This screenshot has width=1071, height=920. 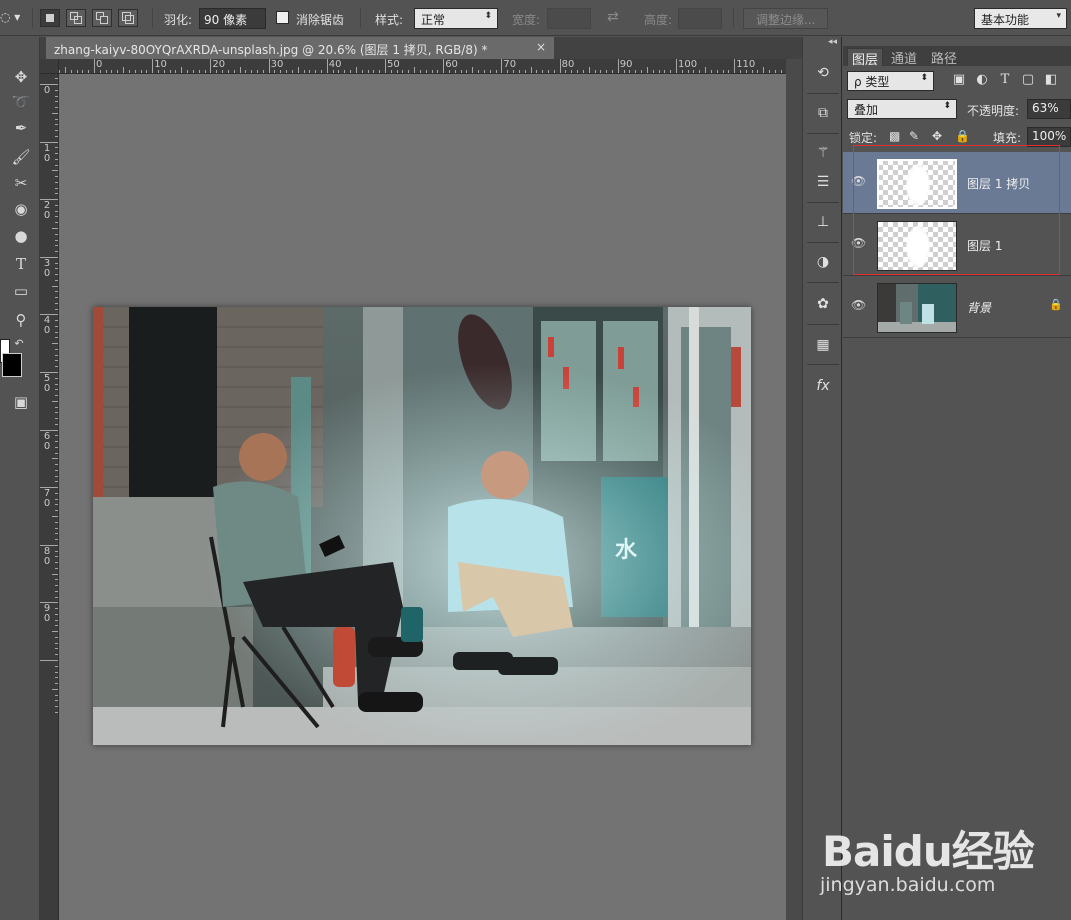 I want to click on align-icon: ⊥, so click(x=823, y=222).